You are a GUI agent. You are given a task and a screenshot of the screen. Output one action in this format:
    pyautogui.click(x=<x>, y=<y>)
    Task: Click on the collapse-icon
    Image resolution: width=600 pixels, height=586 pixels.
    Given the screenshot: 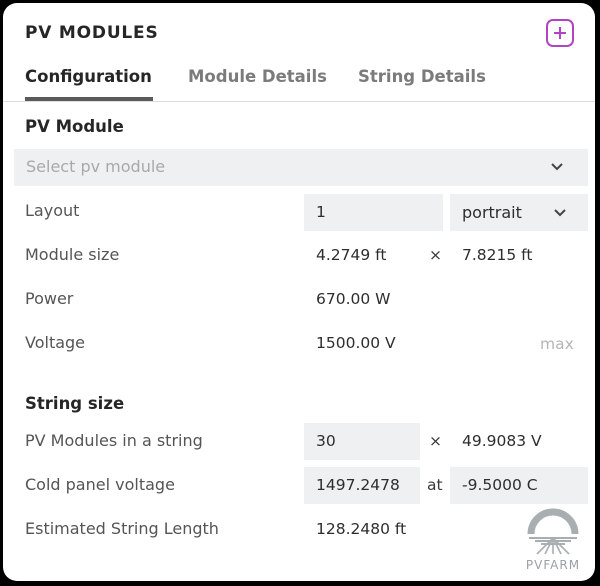 What is the action you would take?
    pyautogui.click(x=560, y=33)
    